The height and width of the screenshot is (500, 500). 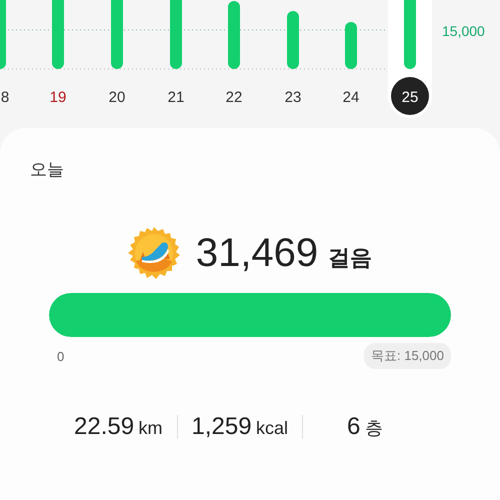 What do you see at coordinates (293, 97) in the screenshot?
I see `day-label: 23` at bounding box center [293, 97].